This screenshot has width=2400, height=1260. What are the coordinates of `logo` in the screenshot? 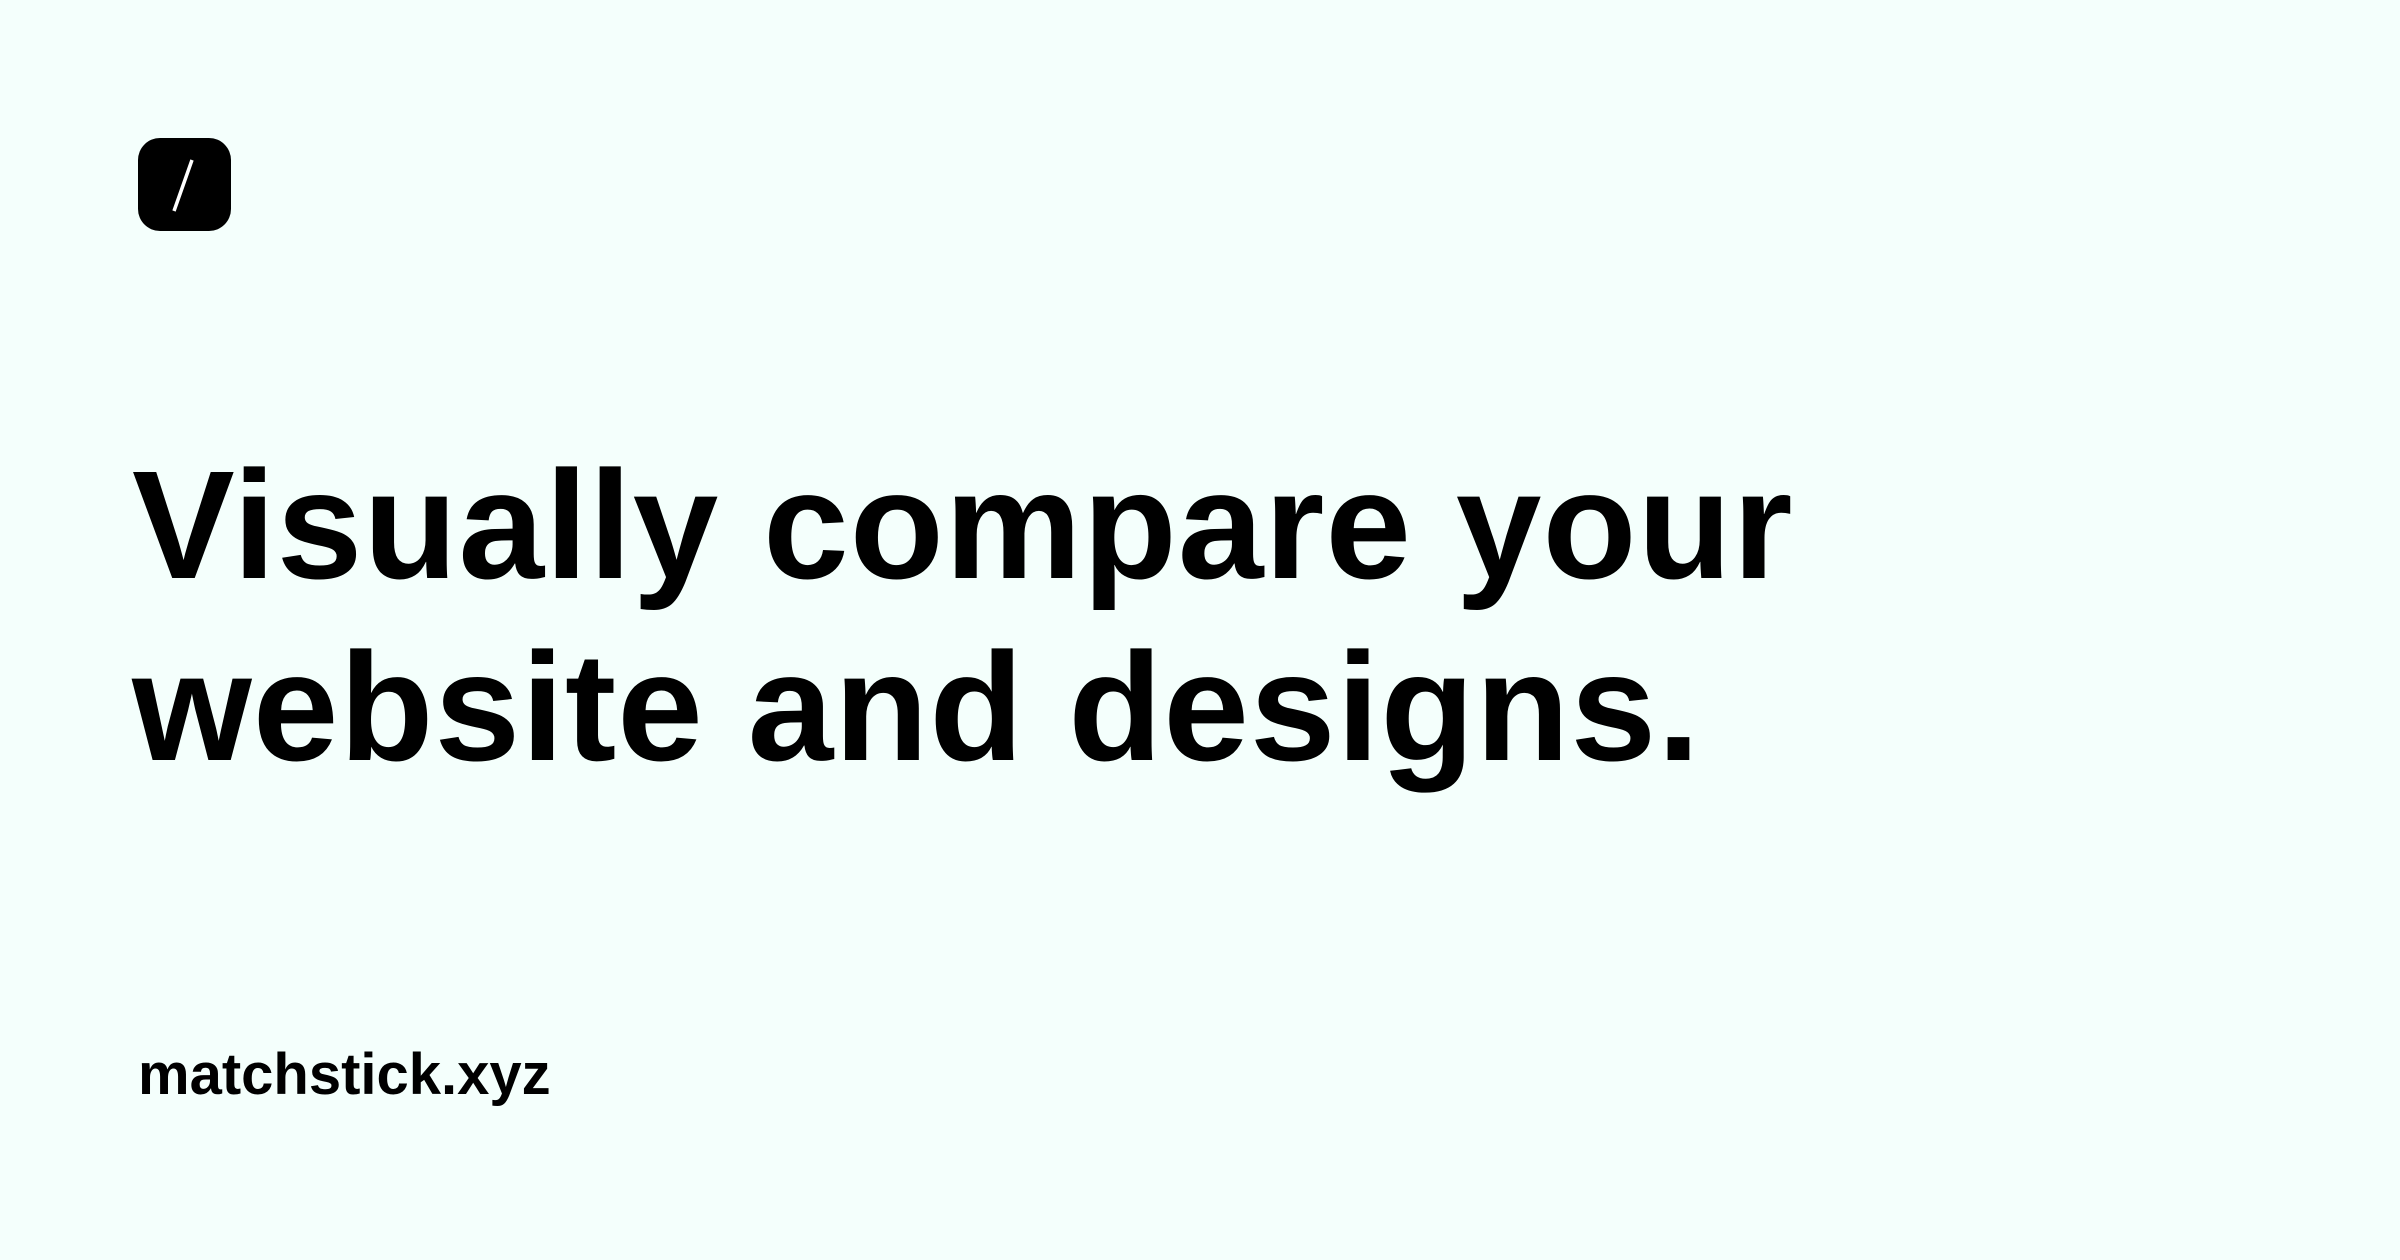 It's located at (184, 184).